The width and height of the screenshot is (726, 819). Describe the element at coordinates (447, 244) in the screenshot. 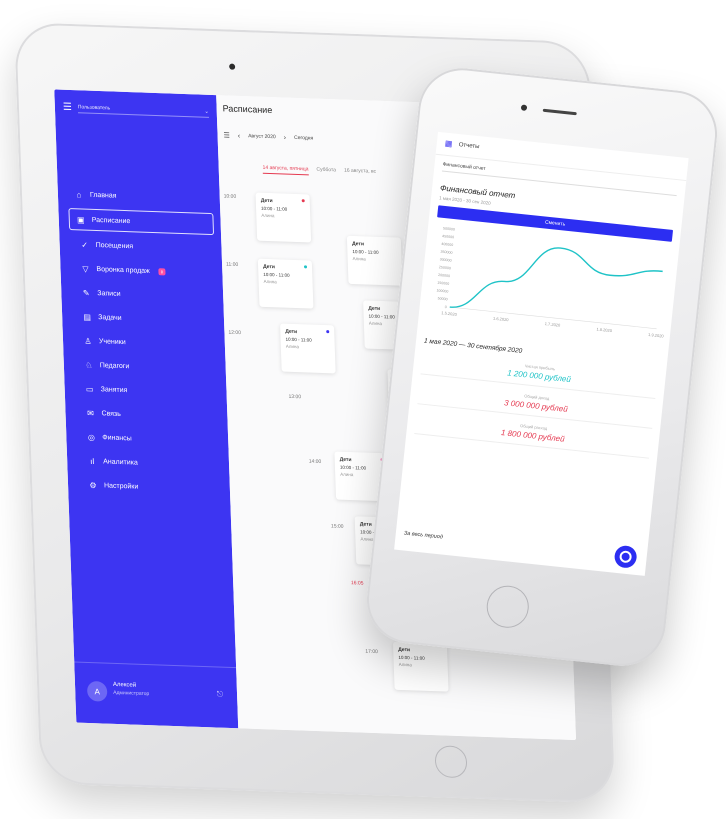

I see `y-tick-label: 400000` at that location.